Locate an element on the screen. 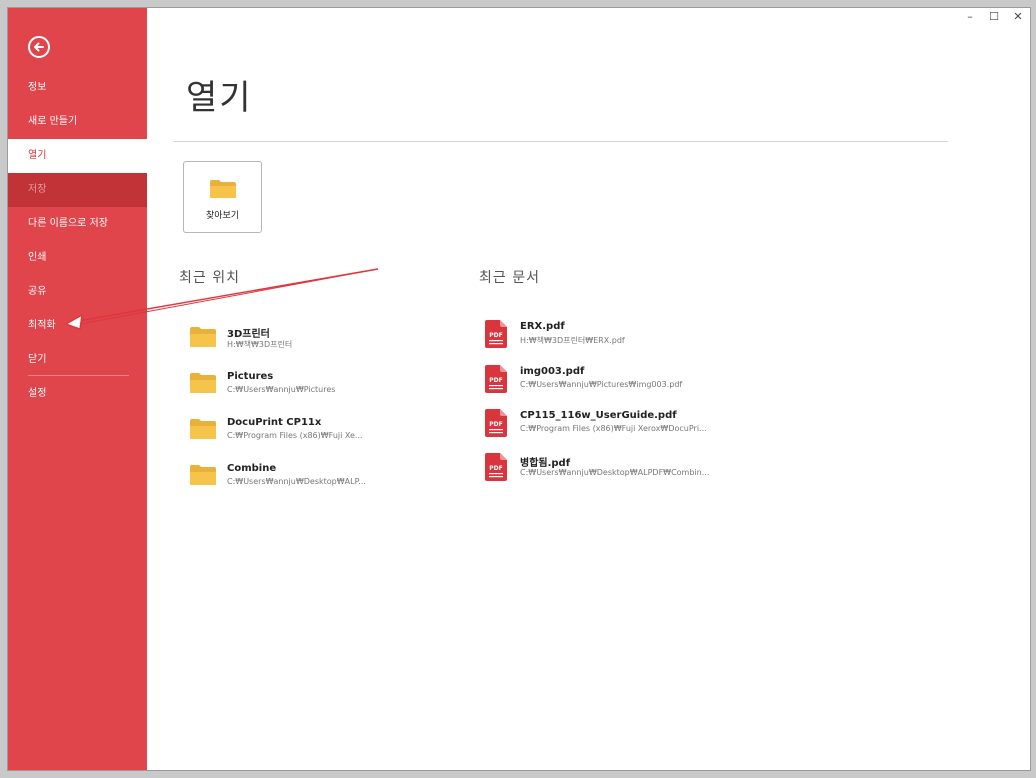 Image resolution: width=1036 pixels, height=778 pixels. recent-doc-name: ERX.pdf is located at coordinates (542, 326).